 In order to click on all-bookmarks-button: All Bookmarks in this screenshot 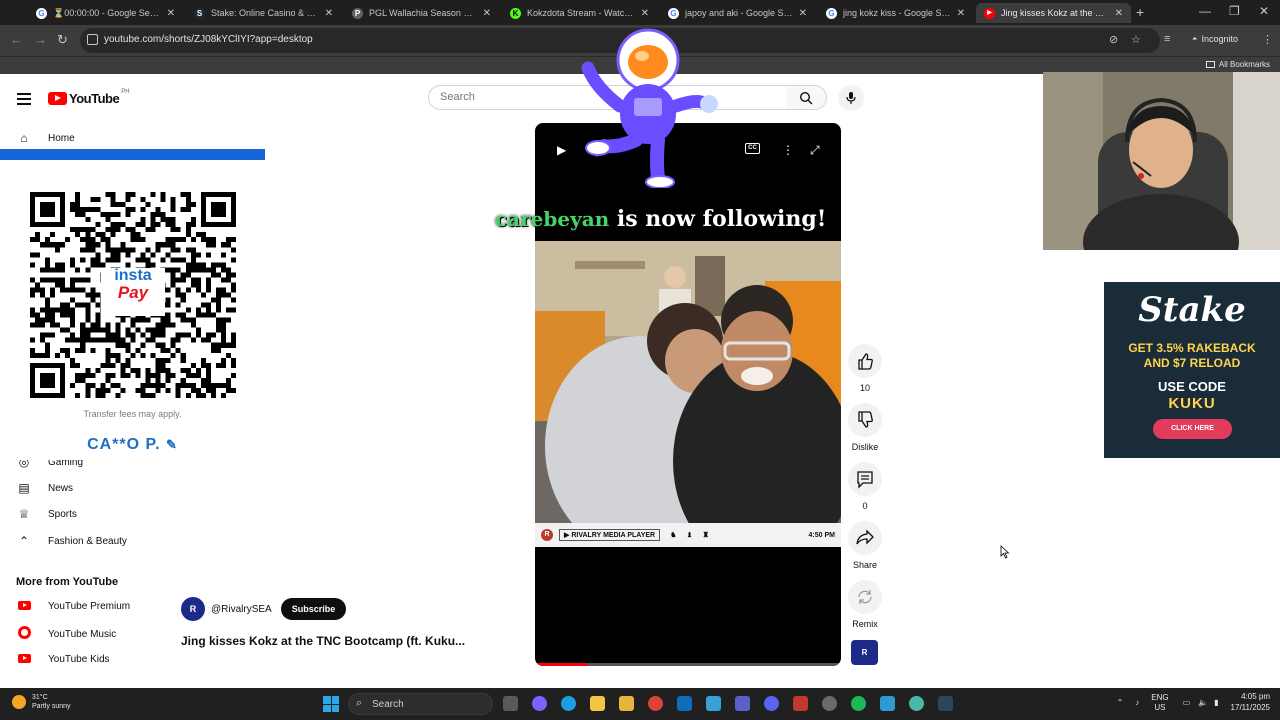, I will do `click(1237, 64)`.